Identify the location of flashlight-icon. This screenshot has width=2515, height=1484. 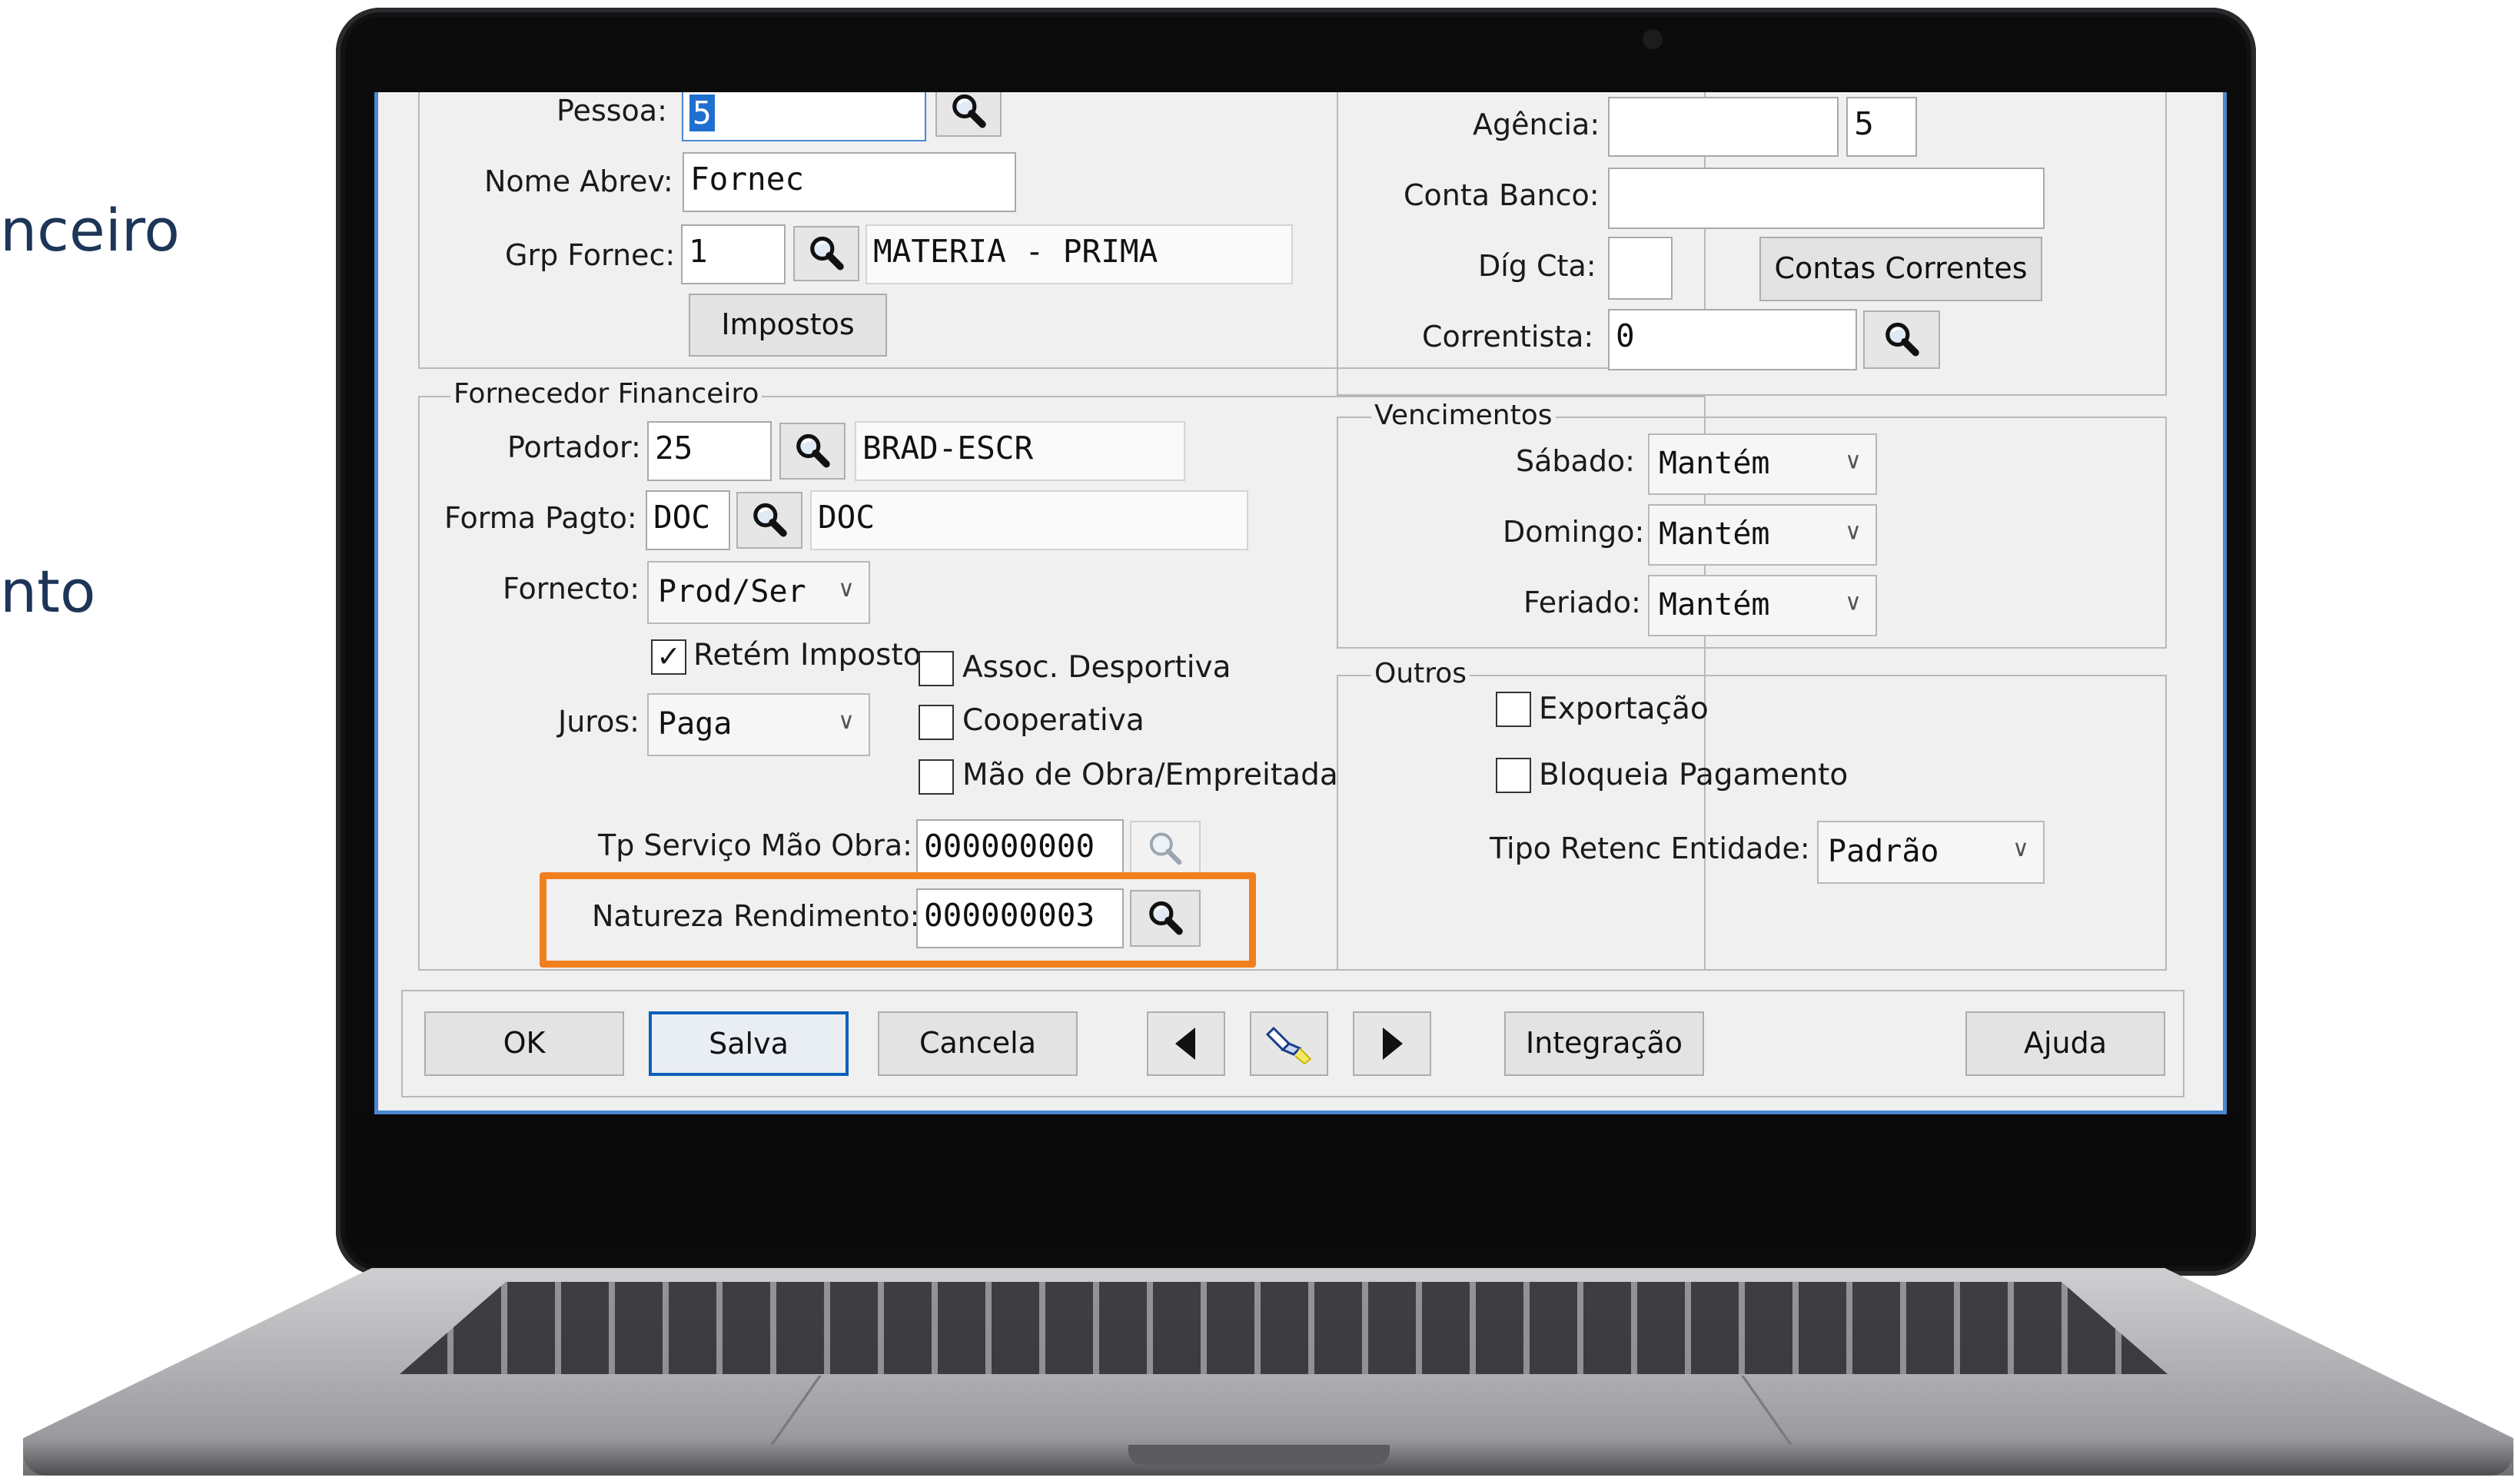
(1289, 1045).